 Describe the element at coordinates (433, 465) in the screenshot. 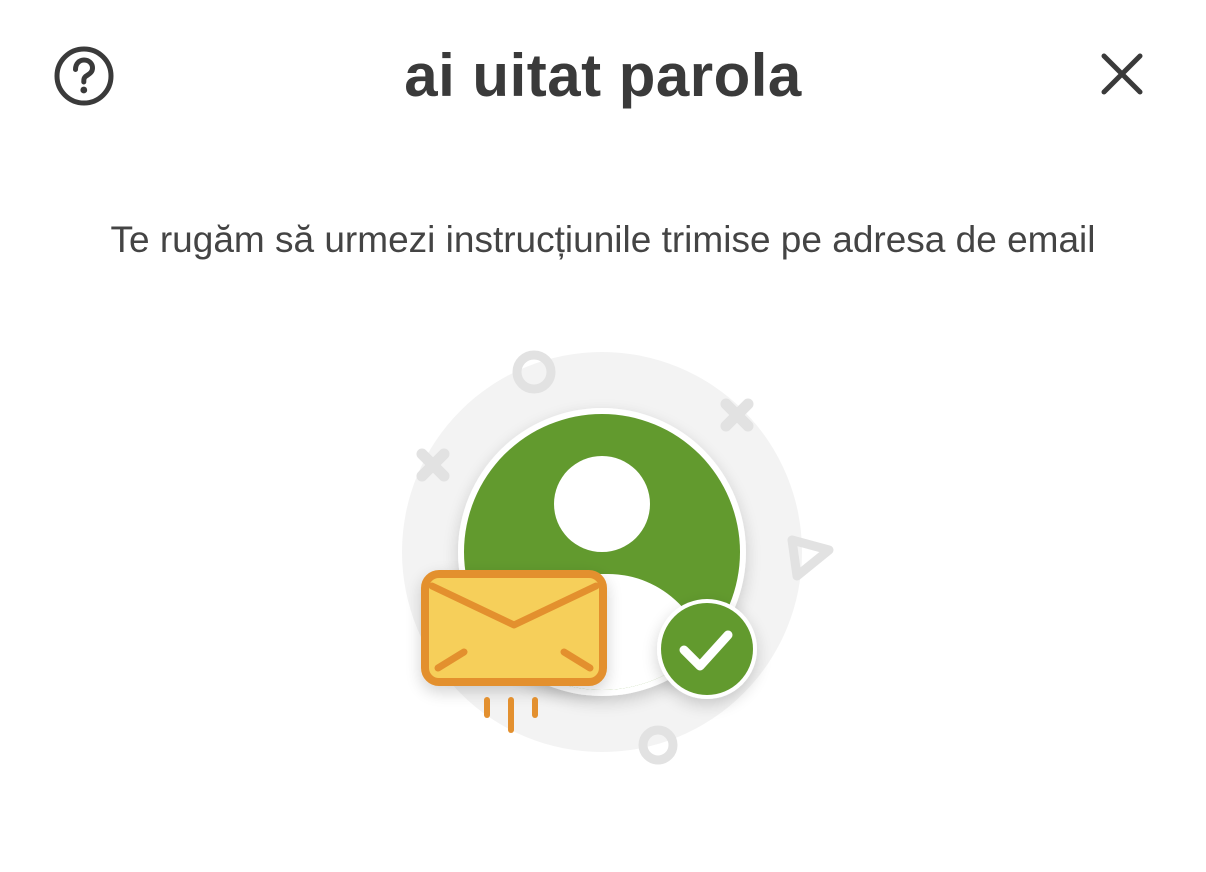

I see `decor-cross-left-icon` at that location.